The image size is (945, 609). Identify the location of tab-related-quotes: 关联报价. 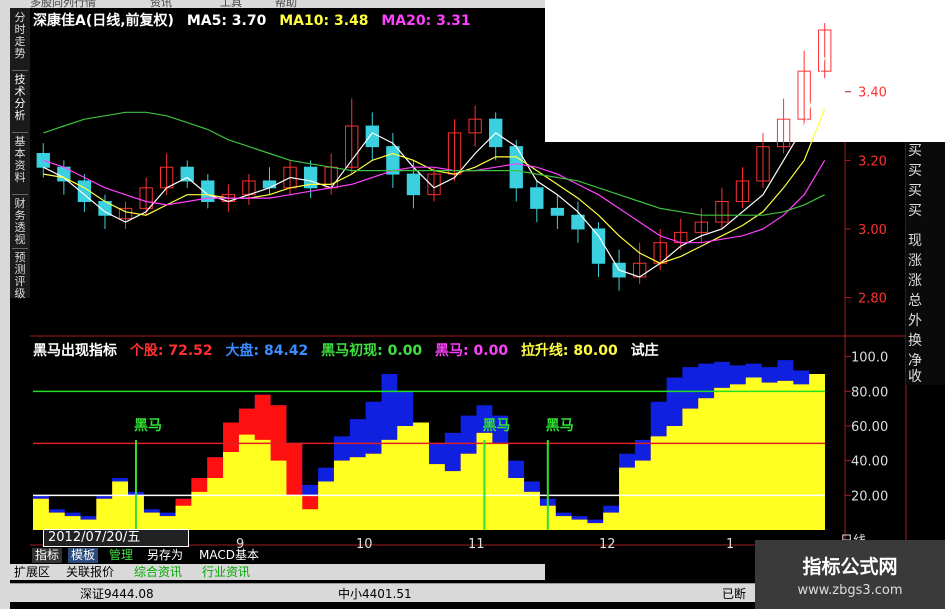
(90, 572).